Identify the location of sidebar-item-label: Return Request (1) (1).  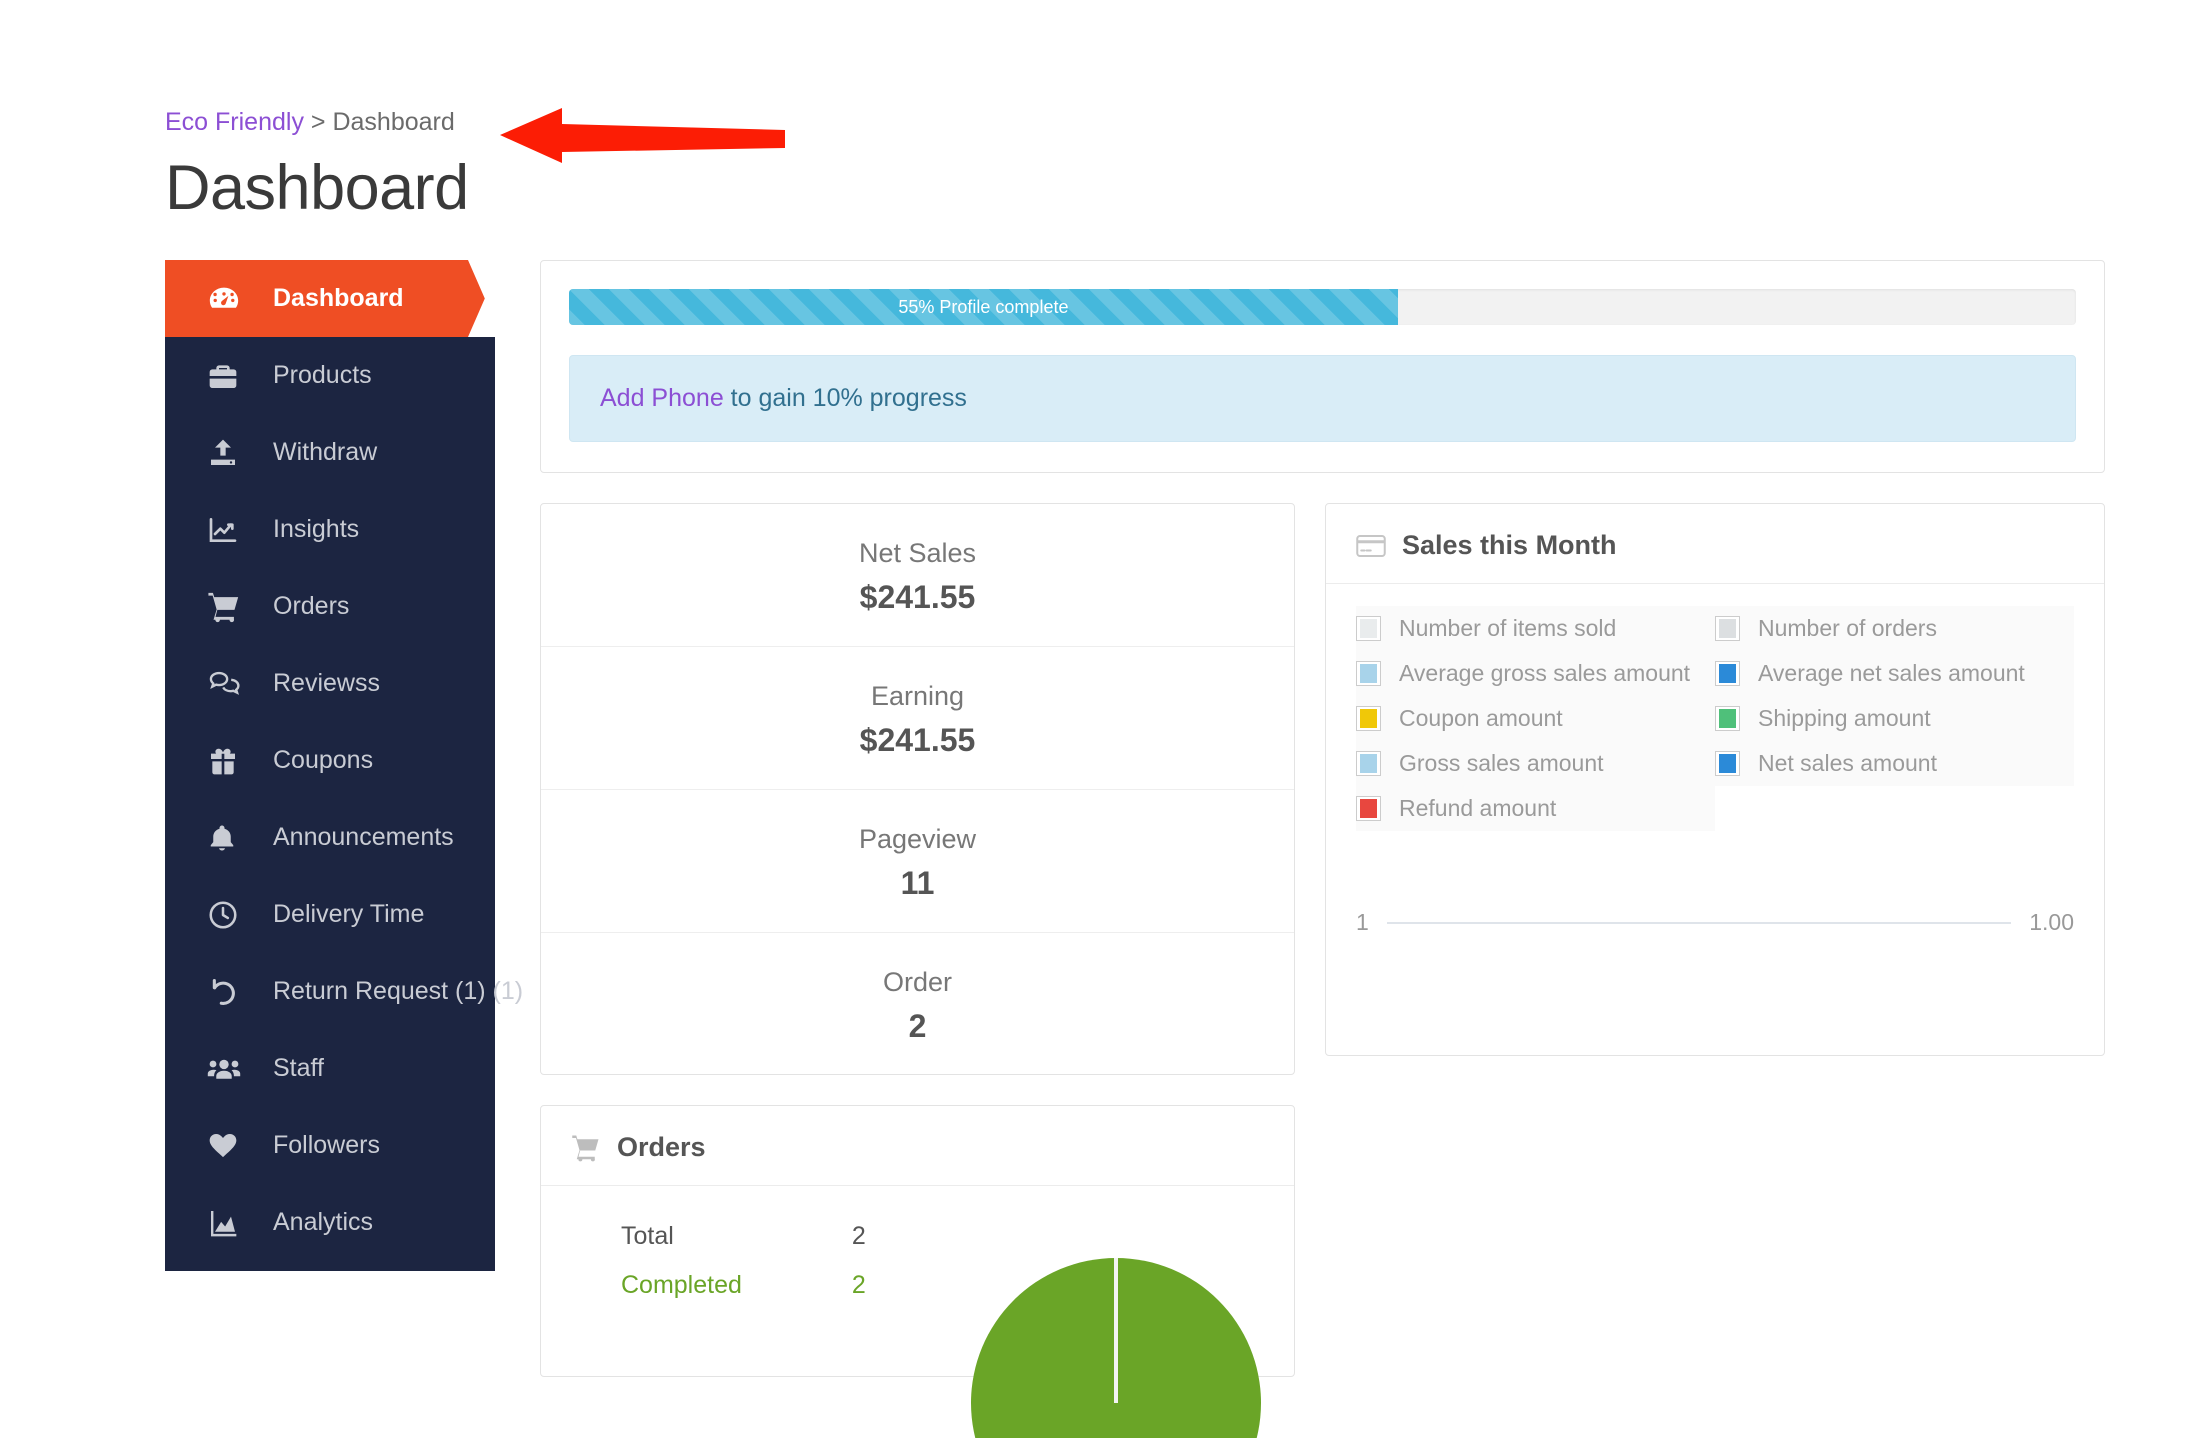
(398, 991).